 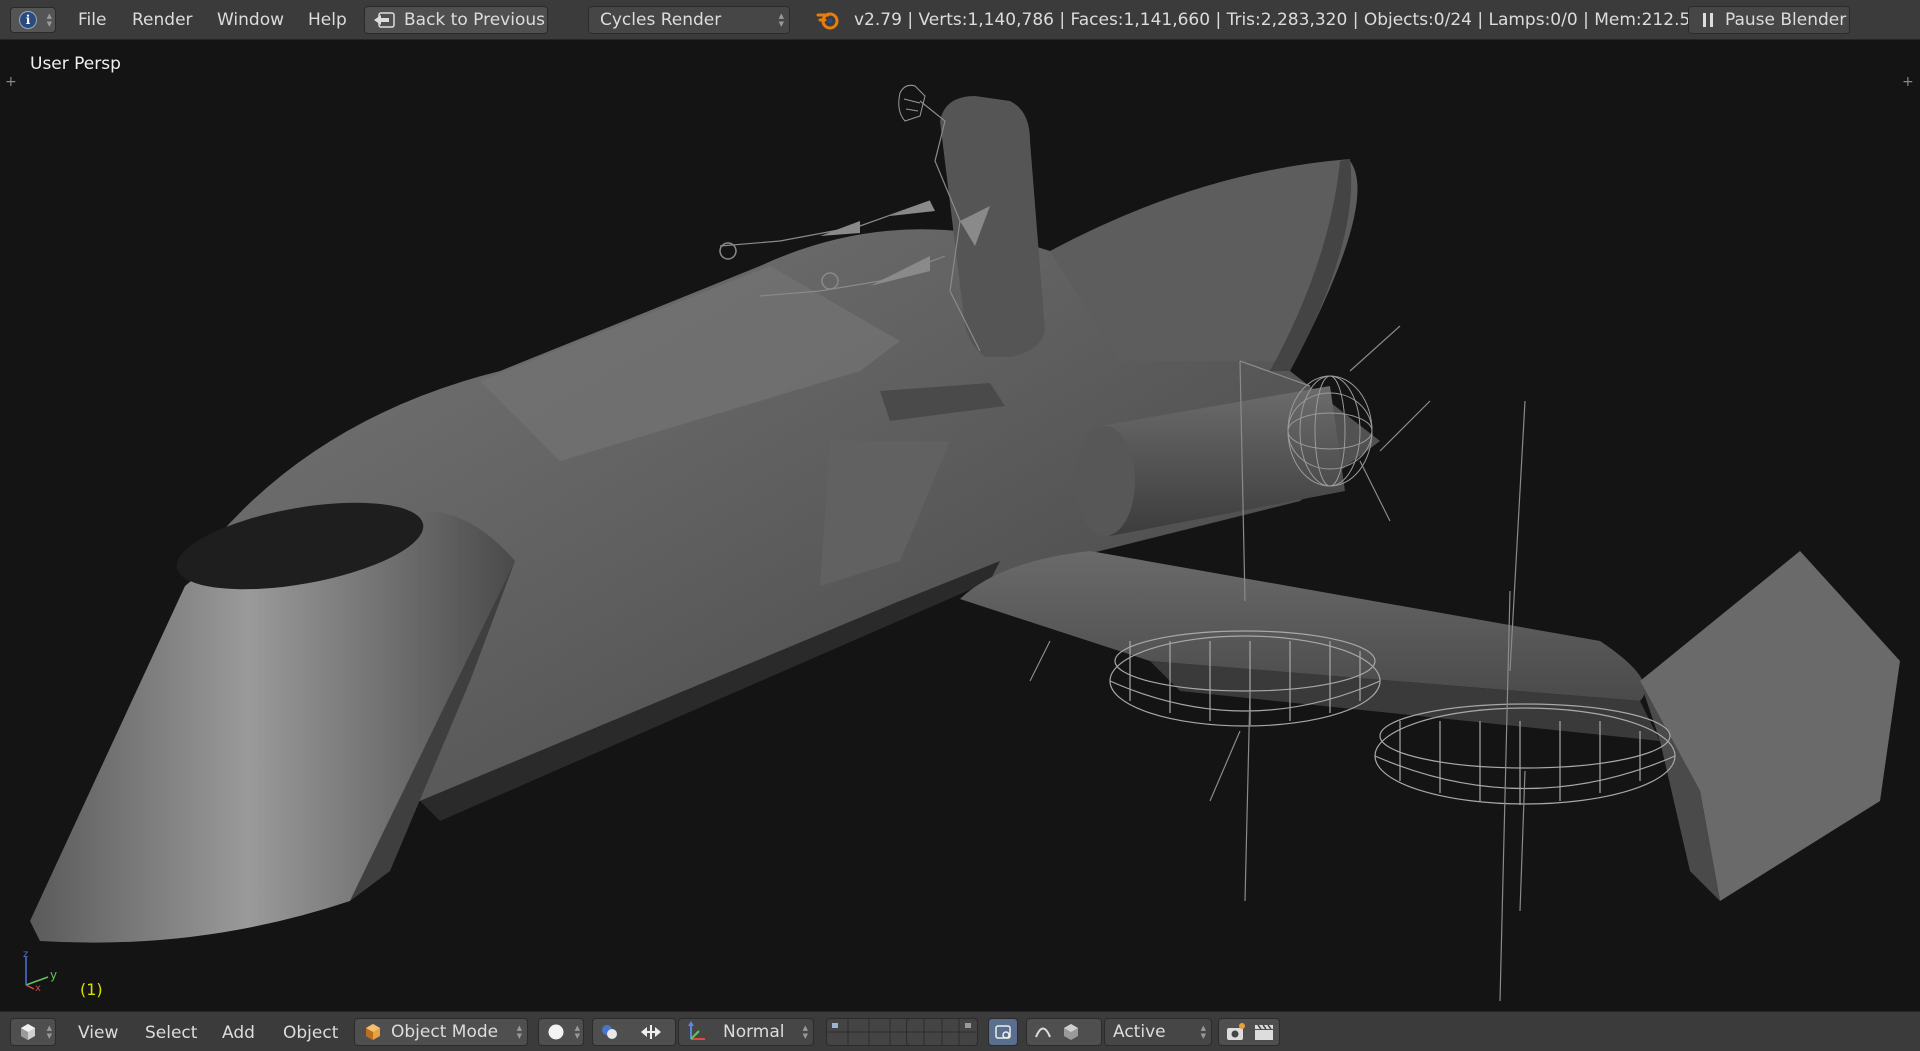 What do you see at coordinates (310, 1033) in the screenshot?
I see `menu-object: Object` at bounding box center [310, 1033].